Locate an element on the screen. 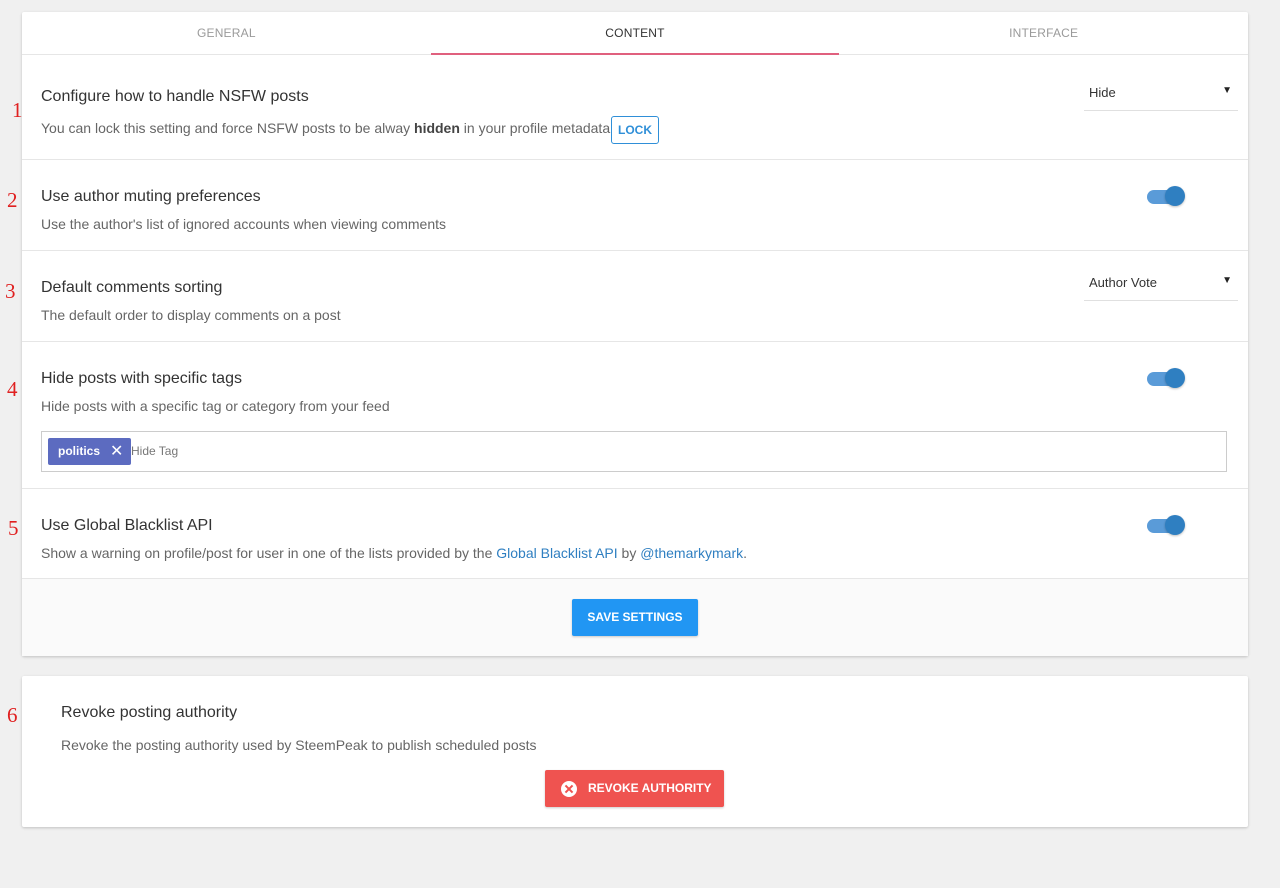 The width and height of the screenshot is (1280, 888). close-circle-icon is located at coordinates (569, 789).